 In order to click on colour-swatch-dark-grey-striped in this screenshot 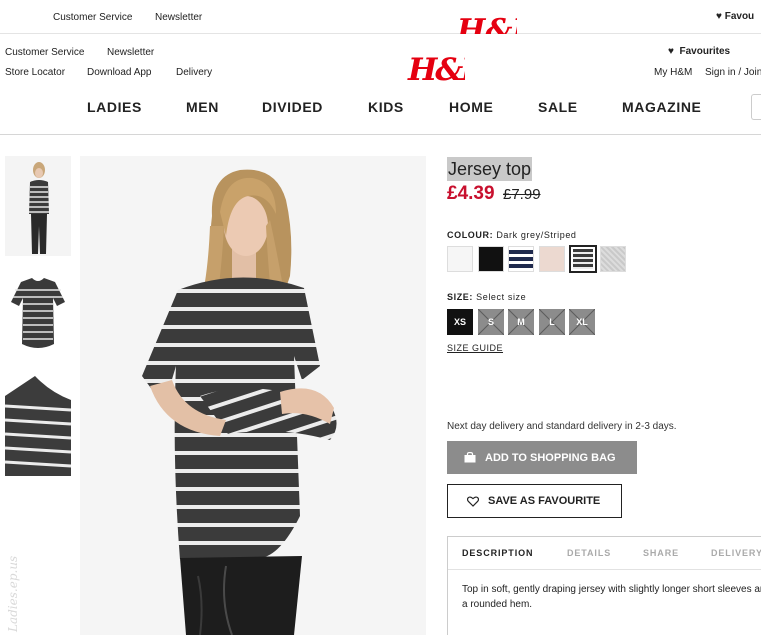, I will do `click(583, 259)`.